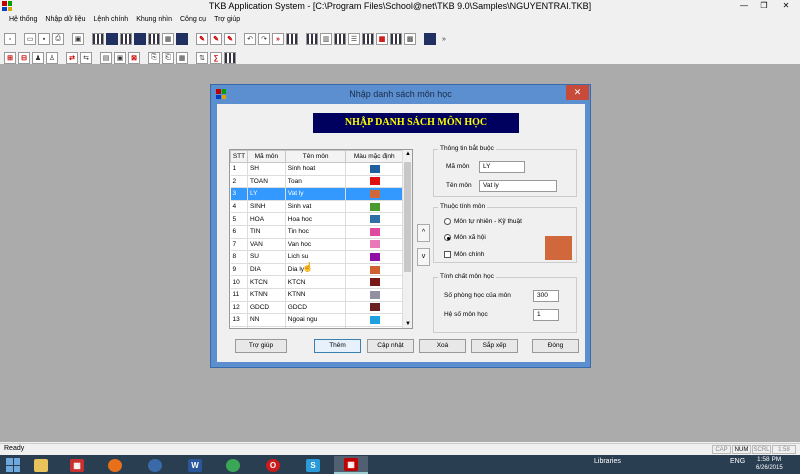 Image resolution: width=800 pixels, height=474 pixels. I want to click on start-button-icon, so click(13, 465).